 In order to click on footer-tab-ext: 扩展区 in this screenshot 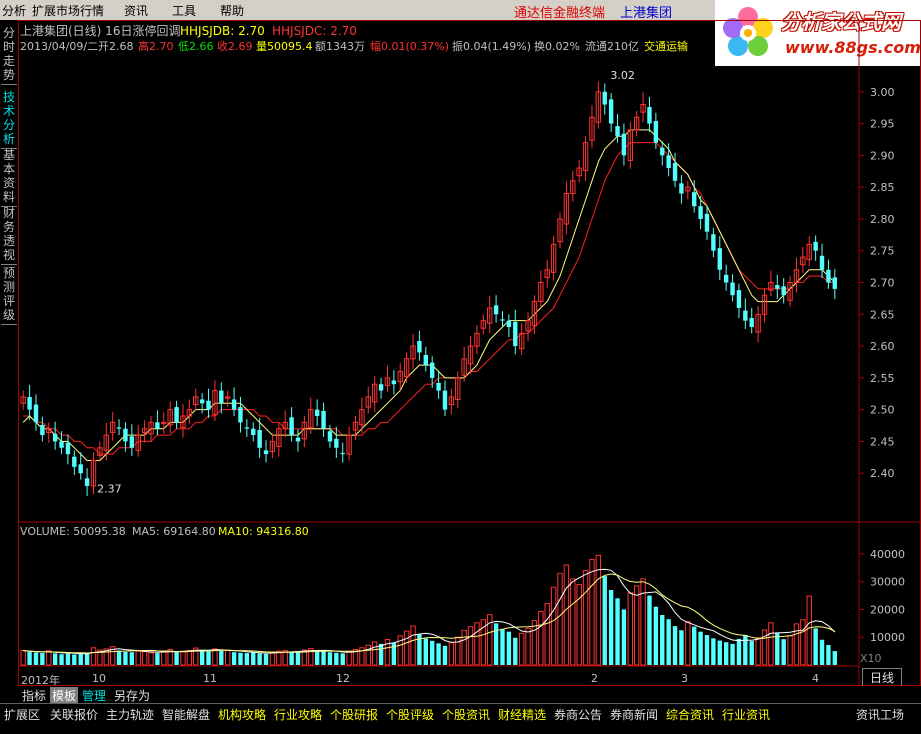, I will do `click(22, 714)`.